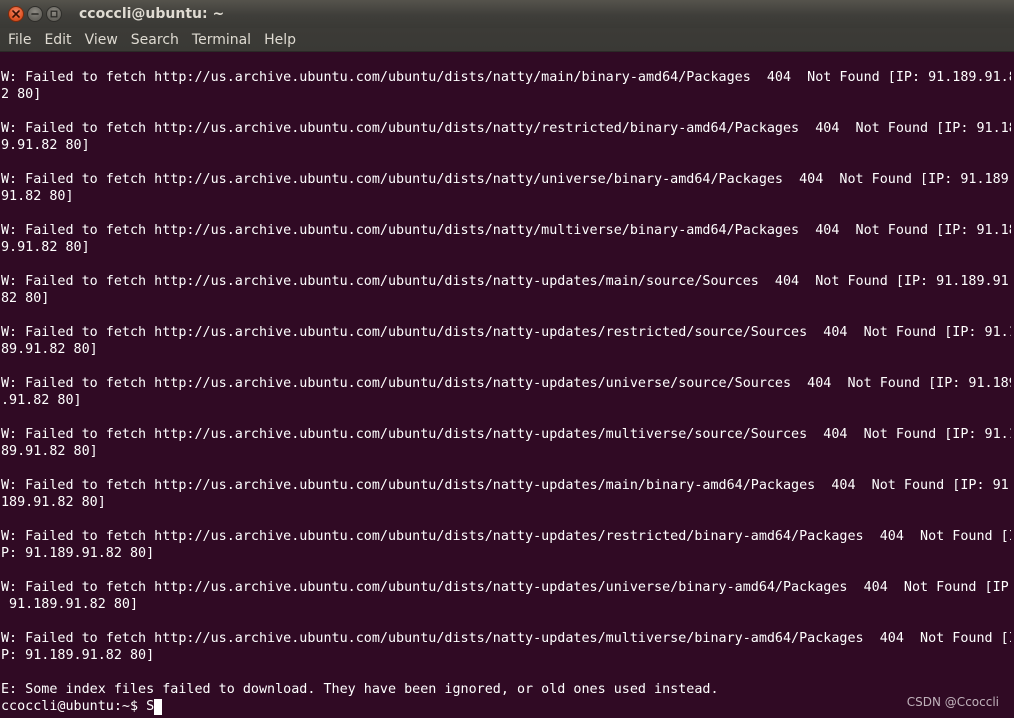  What do you see at coordinates (506, 706) in the screenshot?
I see `prompt-line: ccoccli@ubuntu:~$ S` at bounding box center [506, 706].